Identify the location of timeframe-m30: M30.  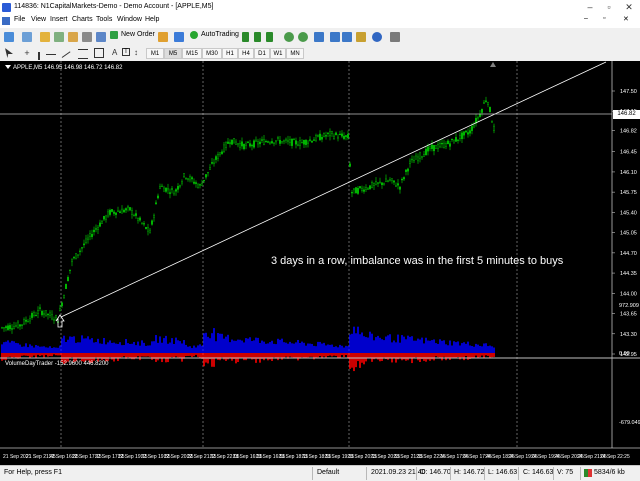
(212, 53).